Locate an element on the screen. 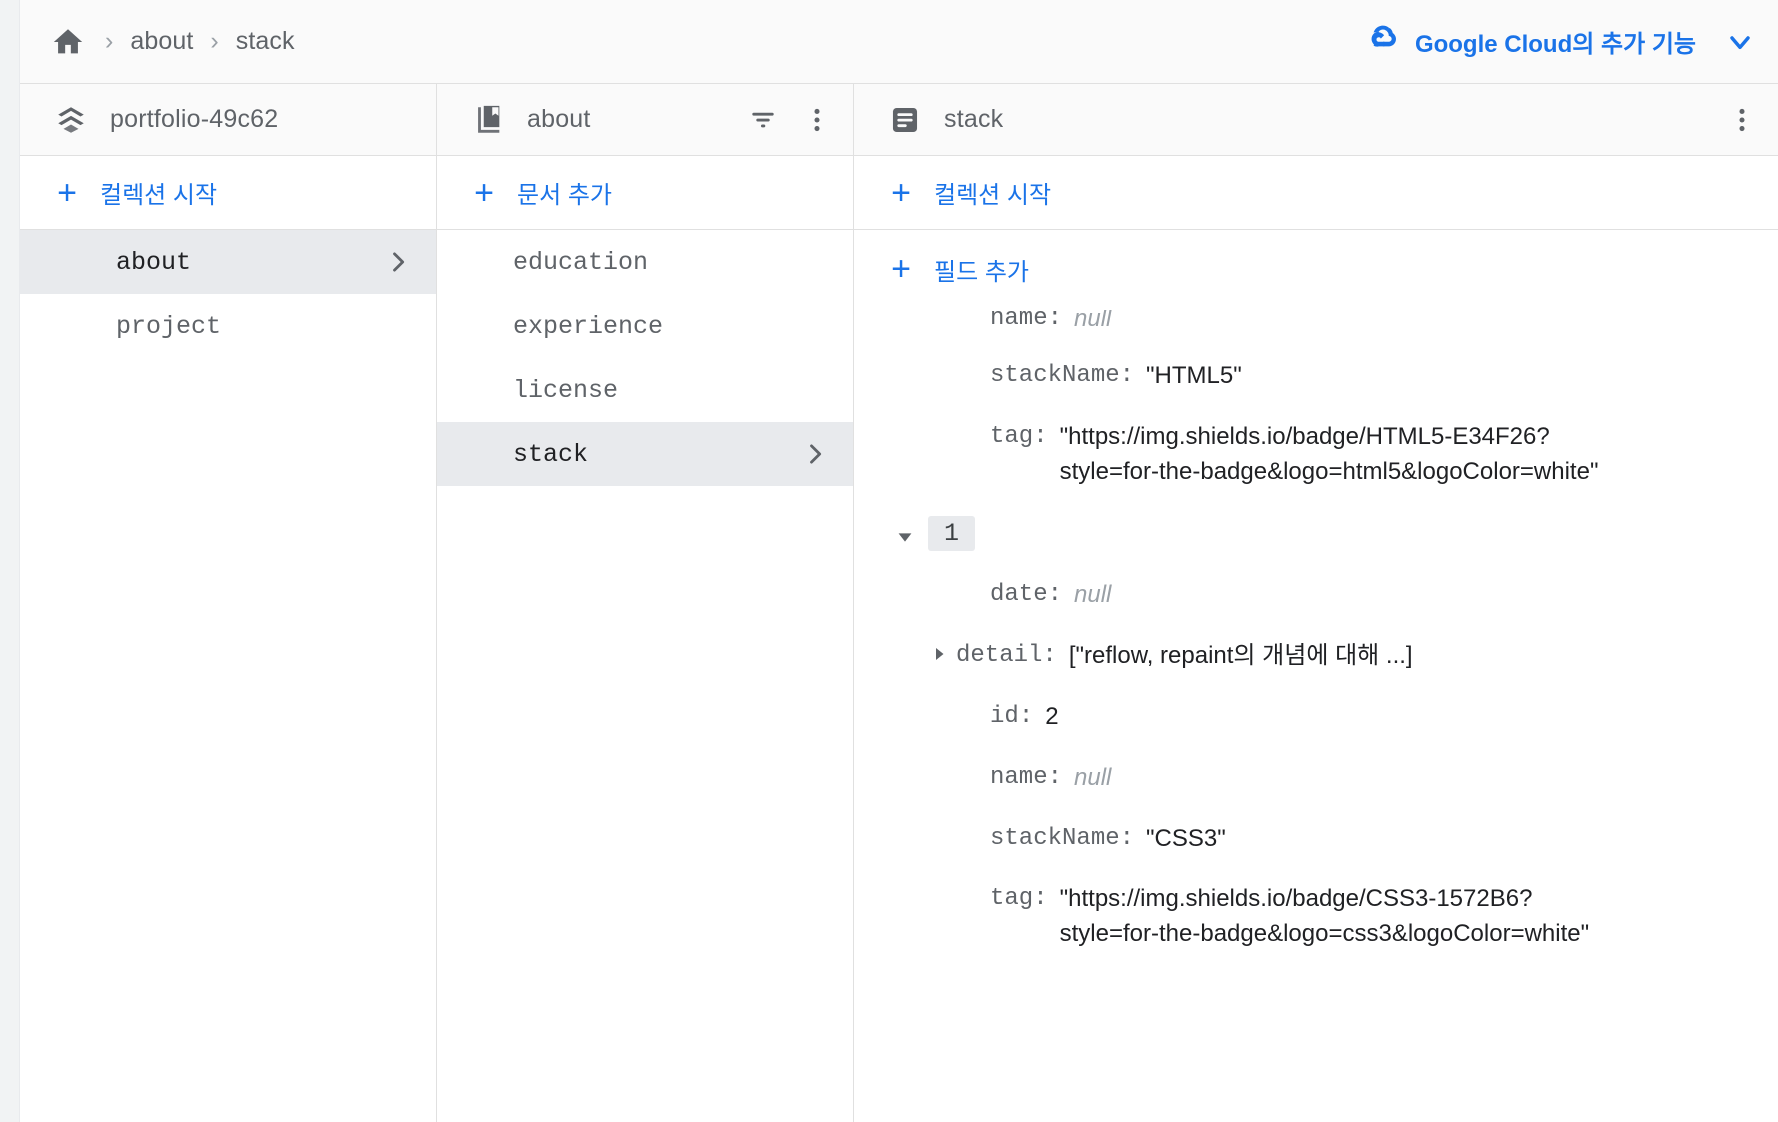  field-row-detail-1: detail : ["reflow, repaint의 개념에 대해 ...] is located at coordinates (1316, 656).